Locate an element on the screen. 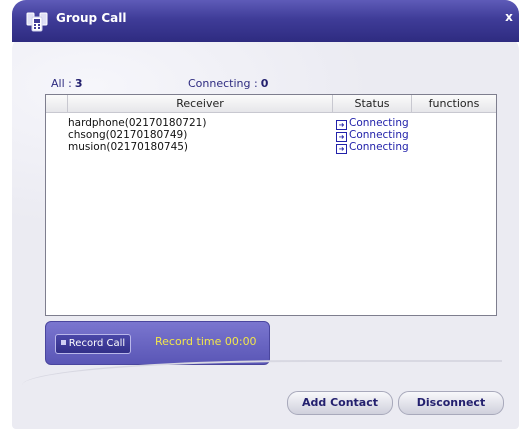  window-title: Group Call is located at coordinates (91, 18).